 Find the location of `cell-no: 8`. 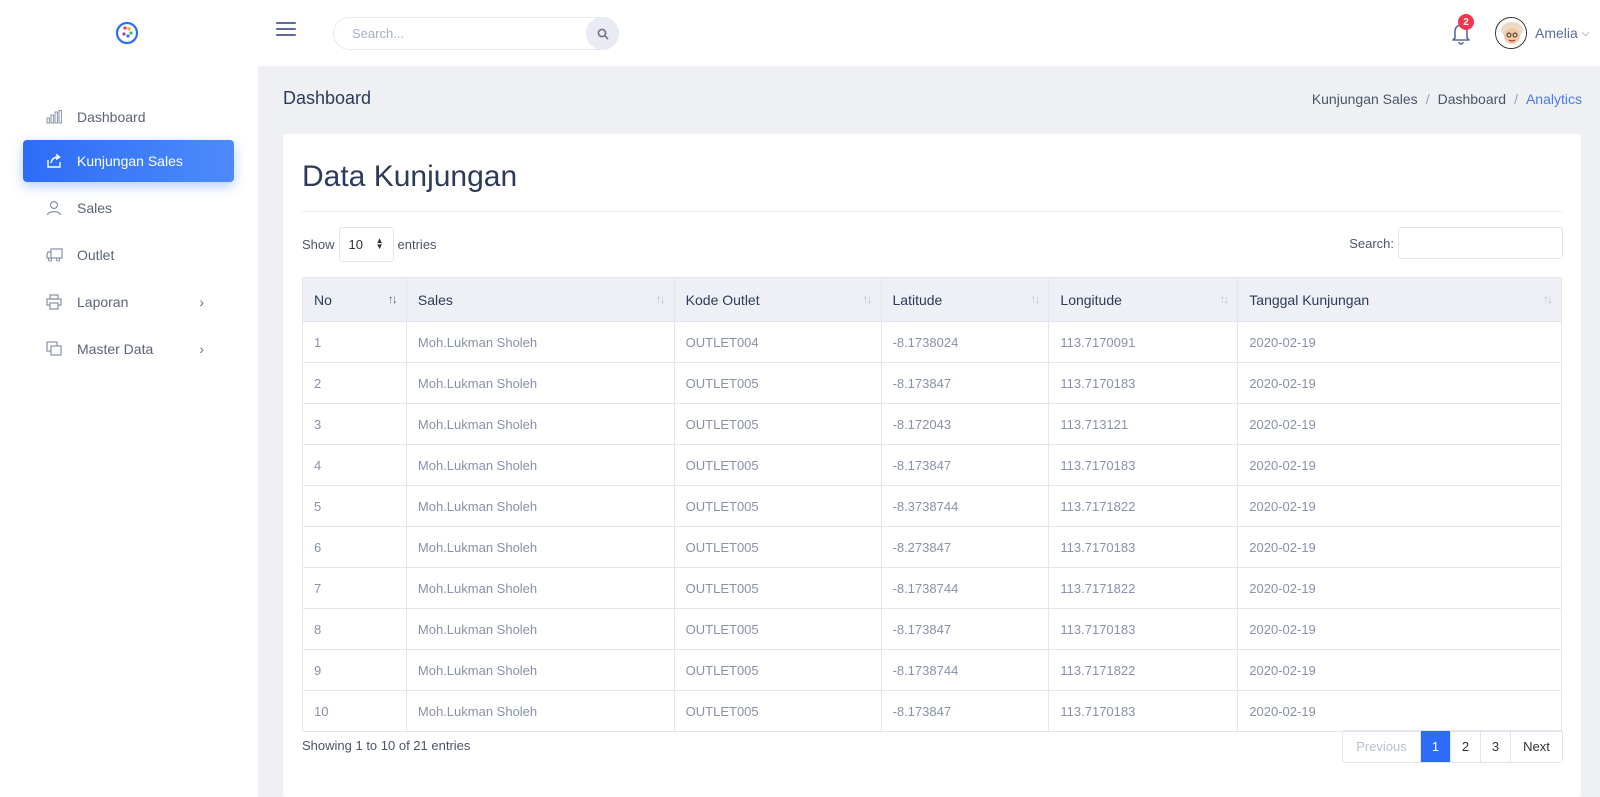

cell-no: 8 is located at coordinates (354, 629).